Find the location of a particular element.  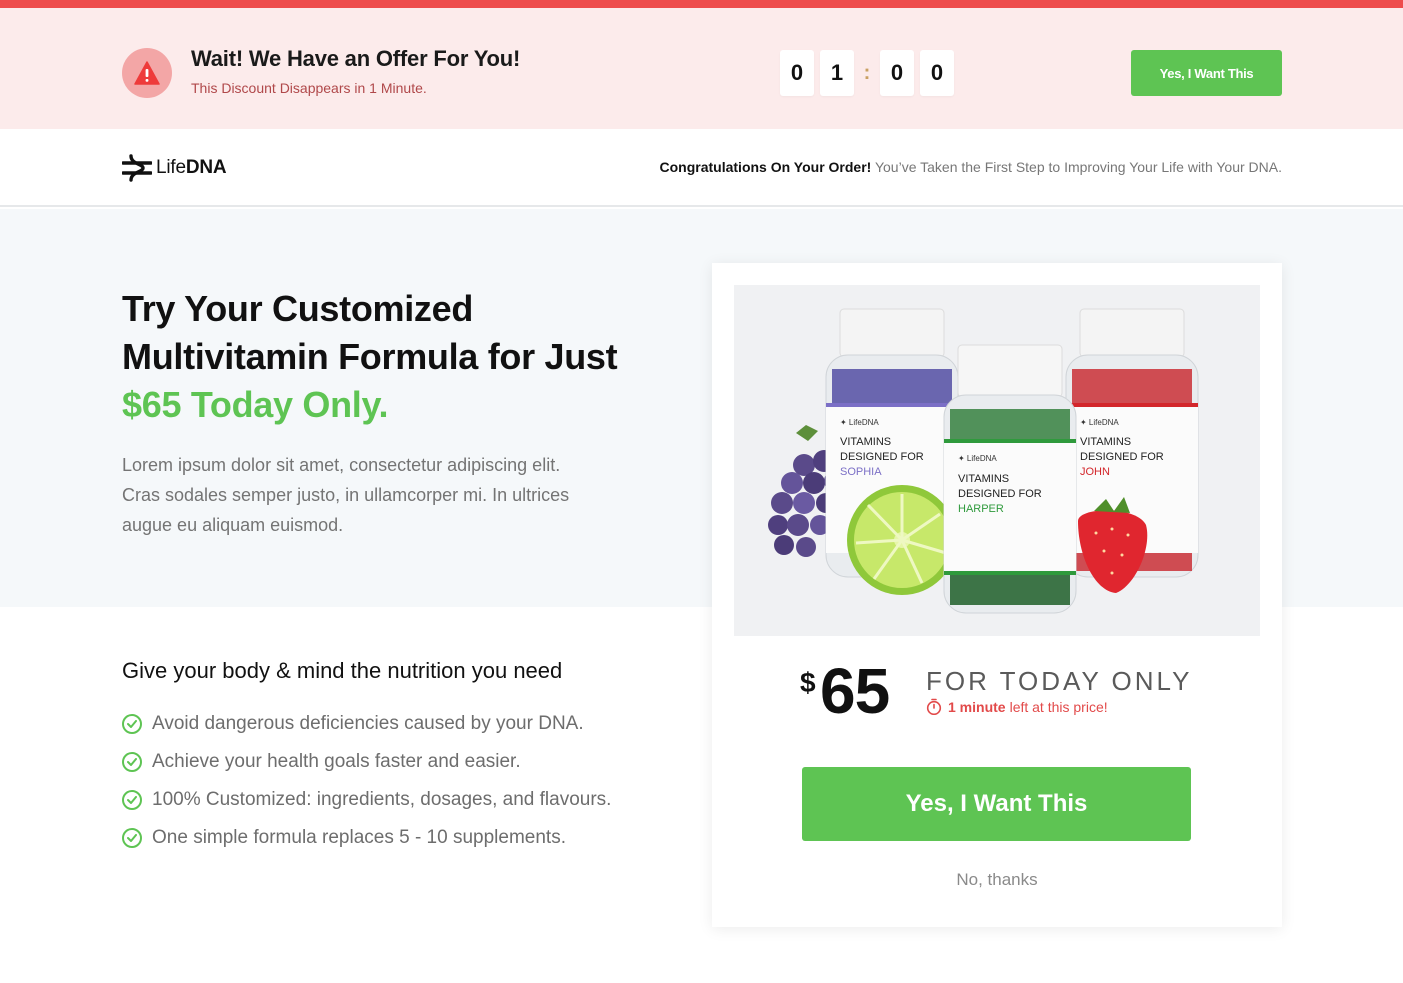

logo-wordmark: LifeDNA is located at coordinates (191, 168).